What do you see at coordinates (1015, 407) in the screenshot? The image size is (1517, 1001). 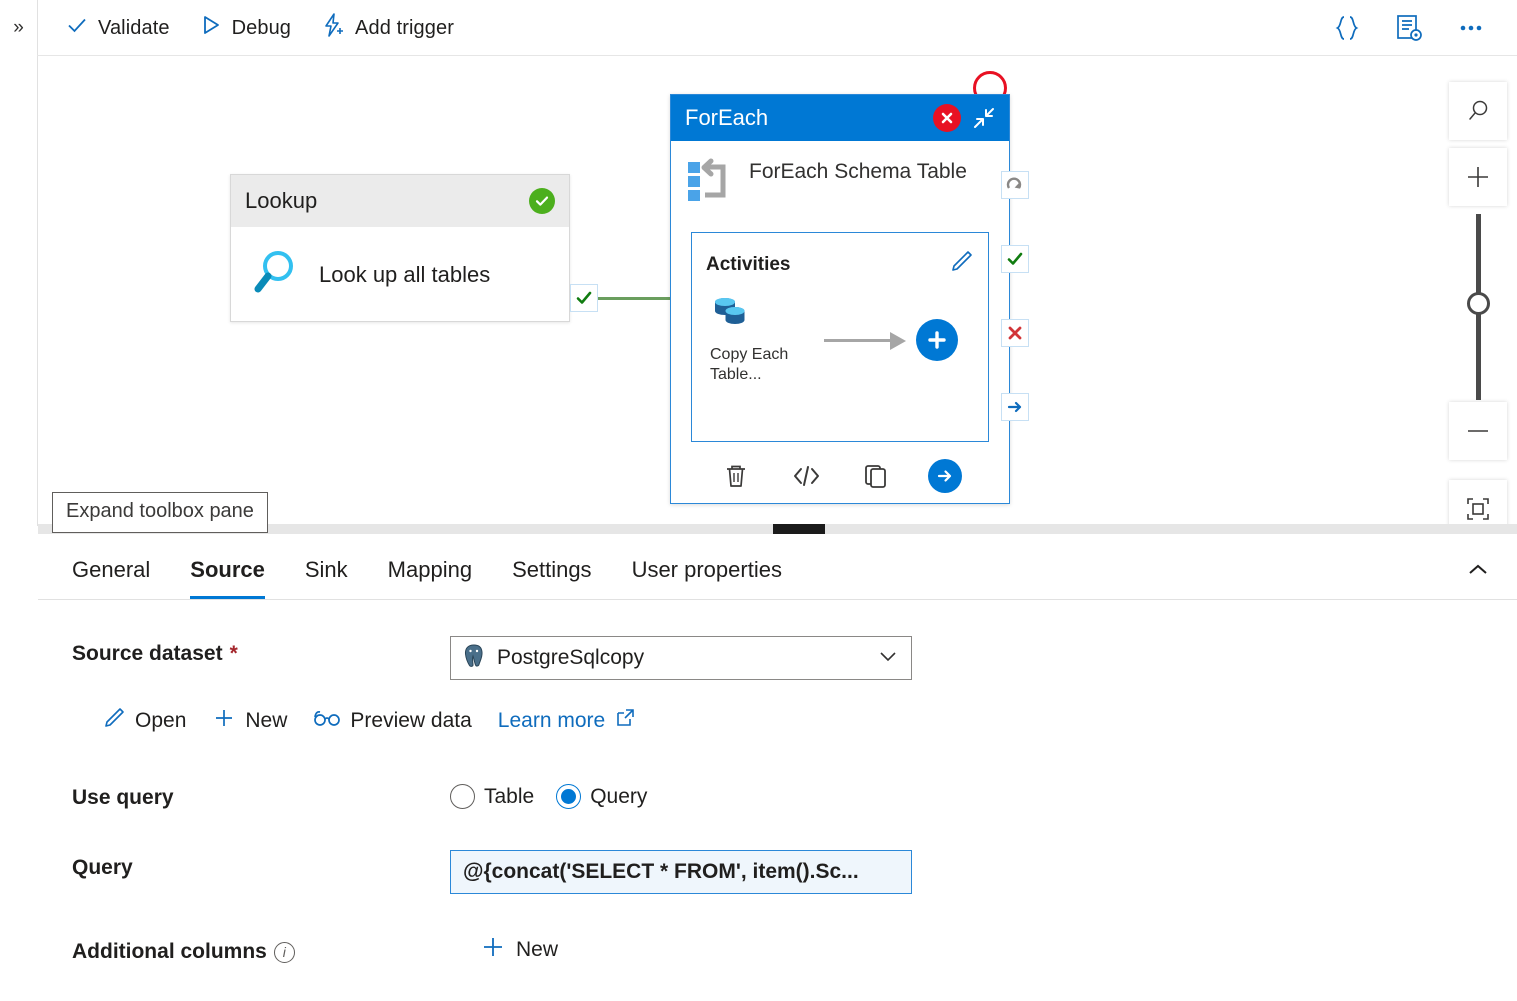 I see `upon-skip-badge` at bounding box center [1015, 407].